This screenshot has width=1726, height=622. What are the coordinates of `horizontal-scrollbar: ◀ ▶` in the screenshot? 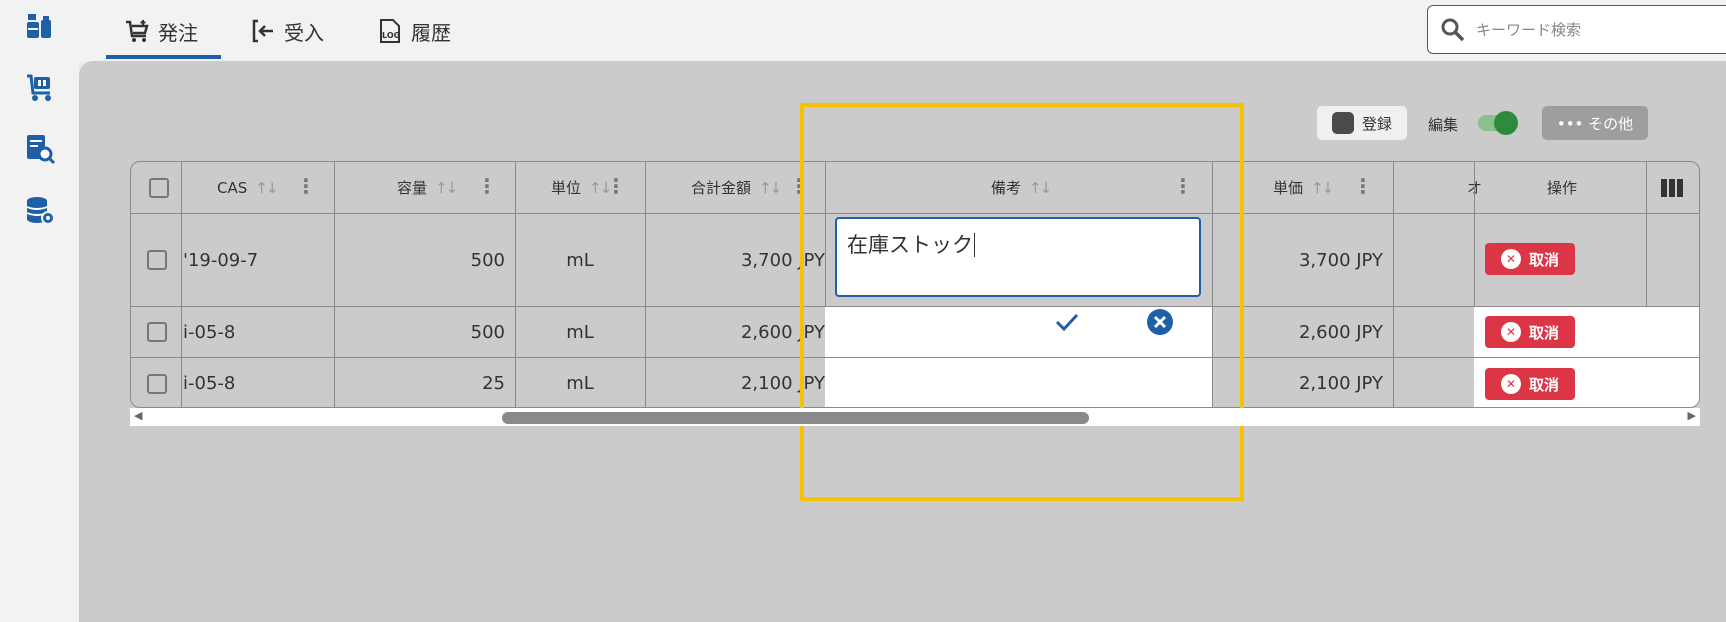 It's located at (915, 417).